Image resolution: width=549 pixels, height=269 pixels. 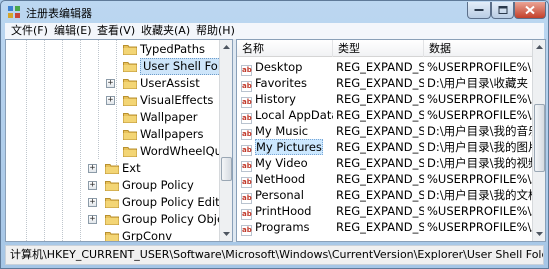 What do you see at coordinates (59, 13) in the screenshot?
I see `window-title: 注册表编辑器` at bounding box center [59, 13].